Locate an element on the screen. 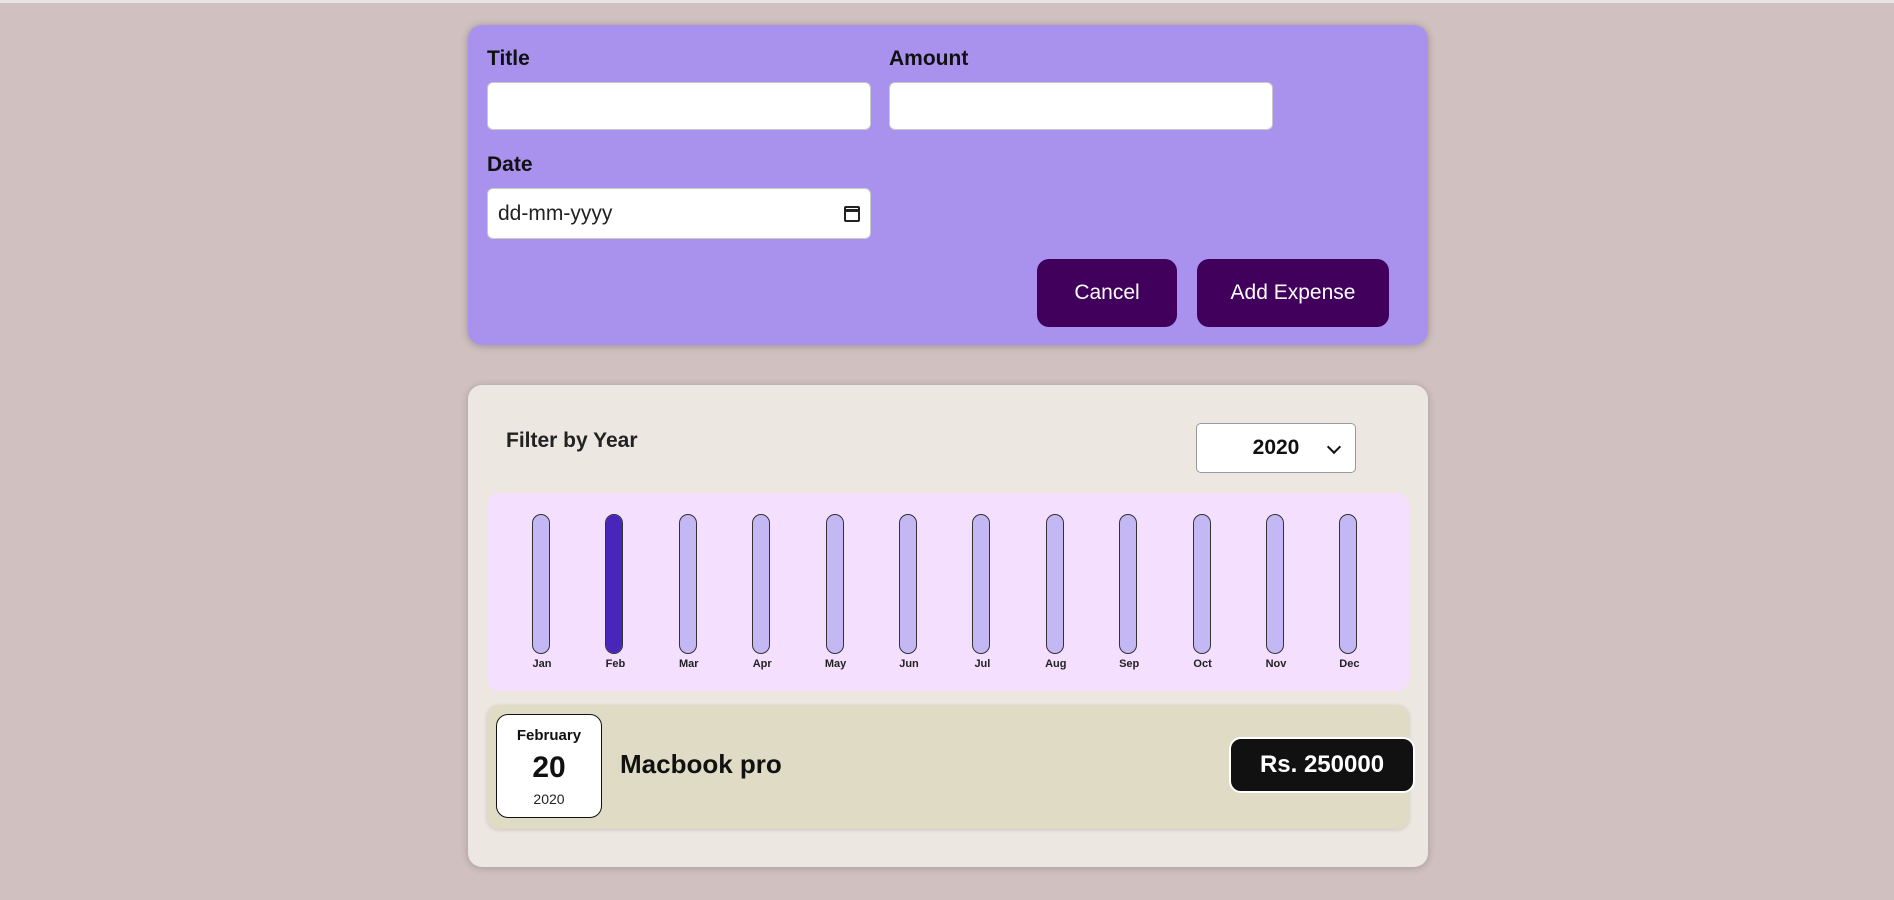  top-border is located at coordinates (947, 1).